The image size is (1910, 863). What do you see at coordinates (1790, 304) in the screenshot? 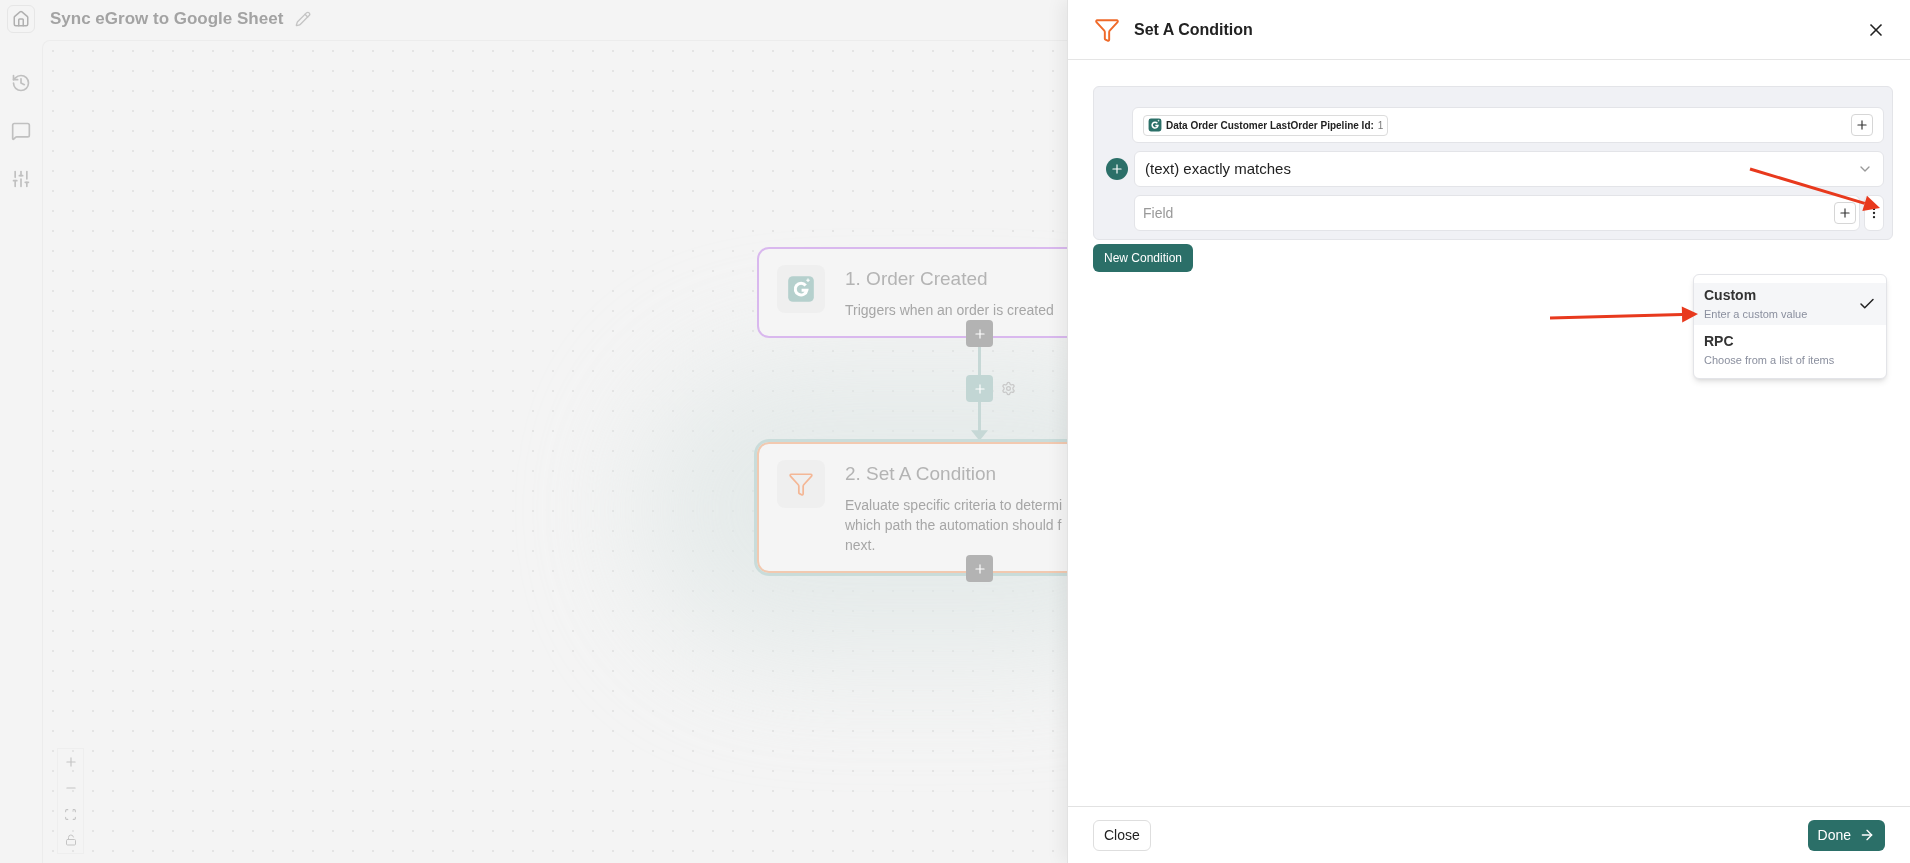
I see `menu-item: Custom Enter a custom value` at bounding box center [1790, 304].